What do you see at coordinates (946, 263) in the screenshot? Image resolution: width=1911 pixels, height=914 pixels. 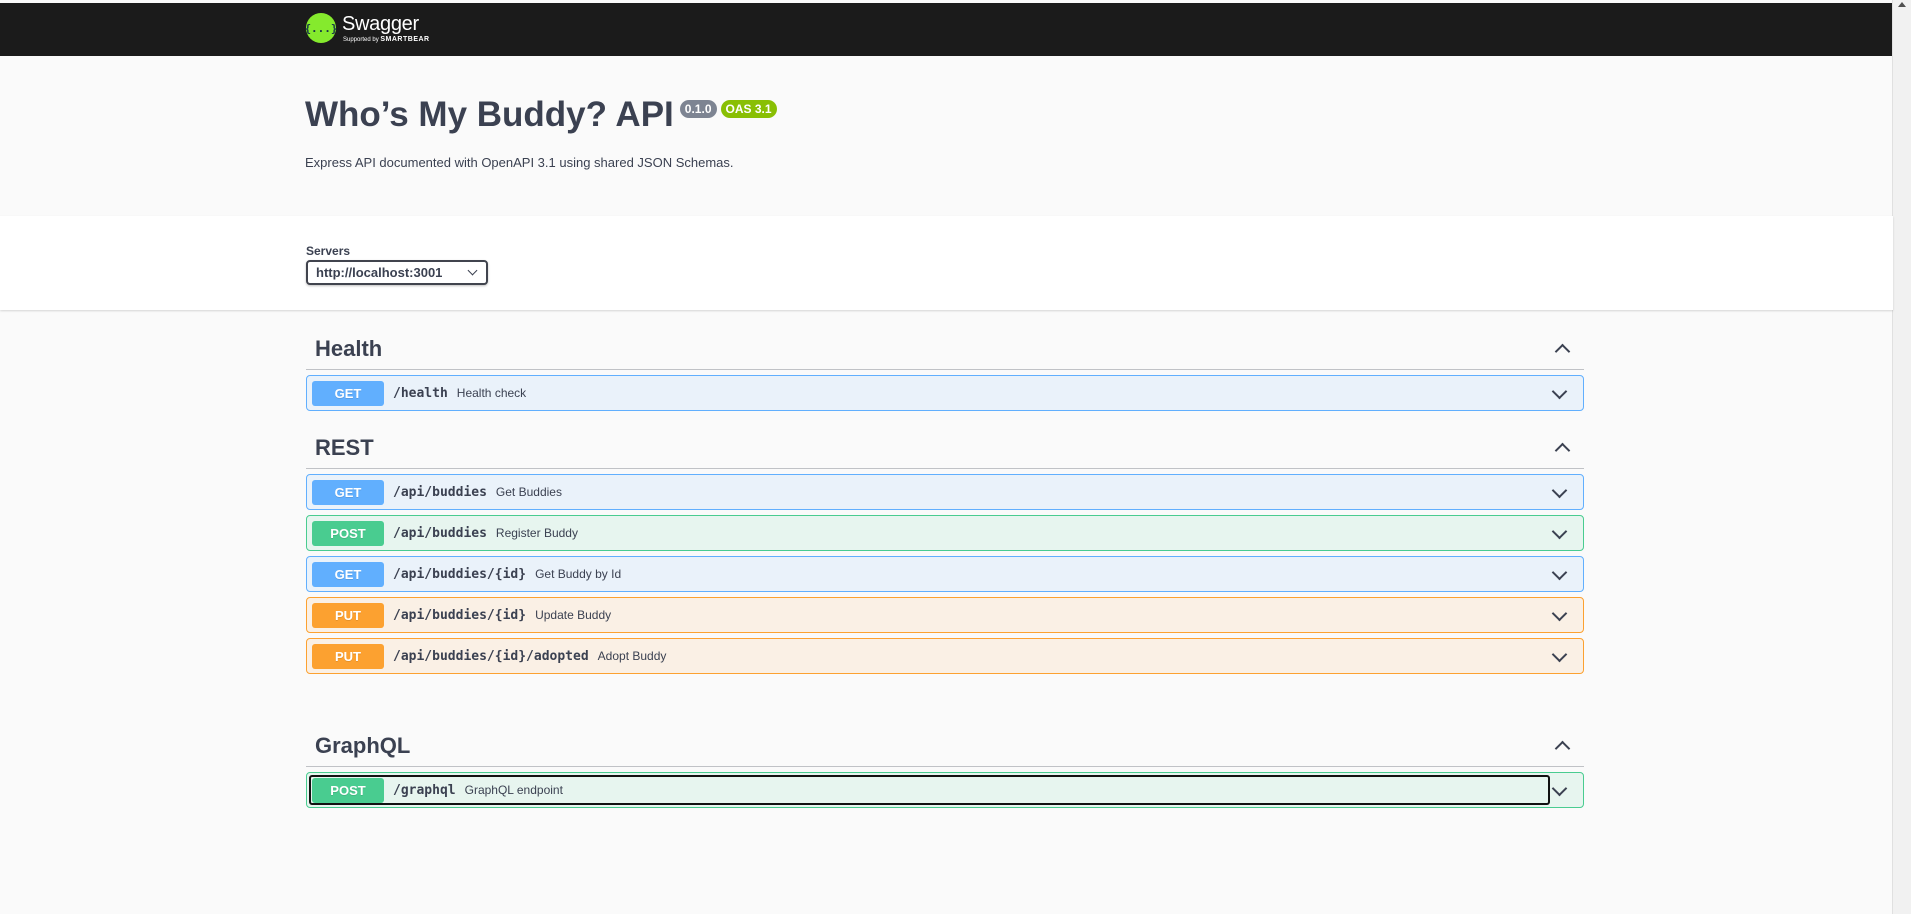 I see `servers-section: Servers http://localhost:3001` at bounding box center [946, 263].